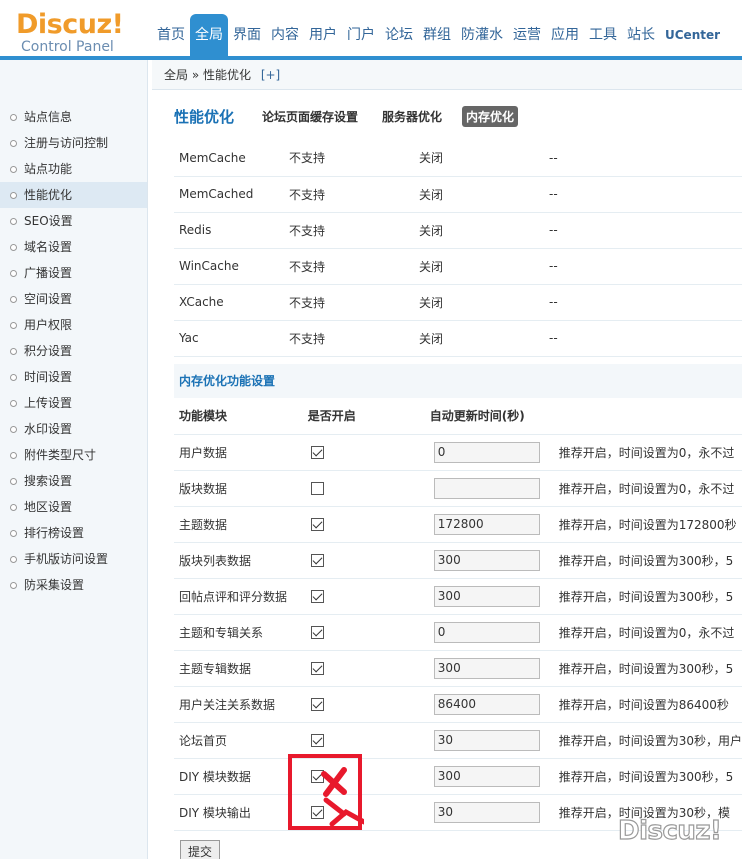 The width and height of the screenshot is (742, 859). Describe the element at coordinates (73, 585) in the screenshot. I see `sidebar-item: 防采集设置` at that location.